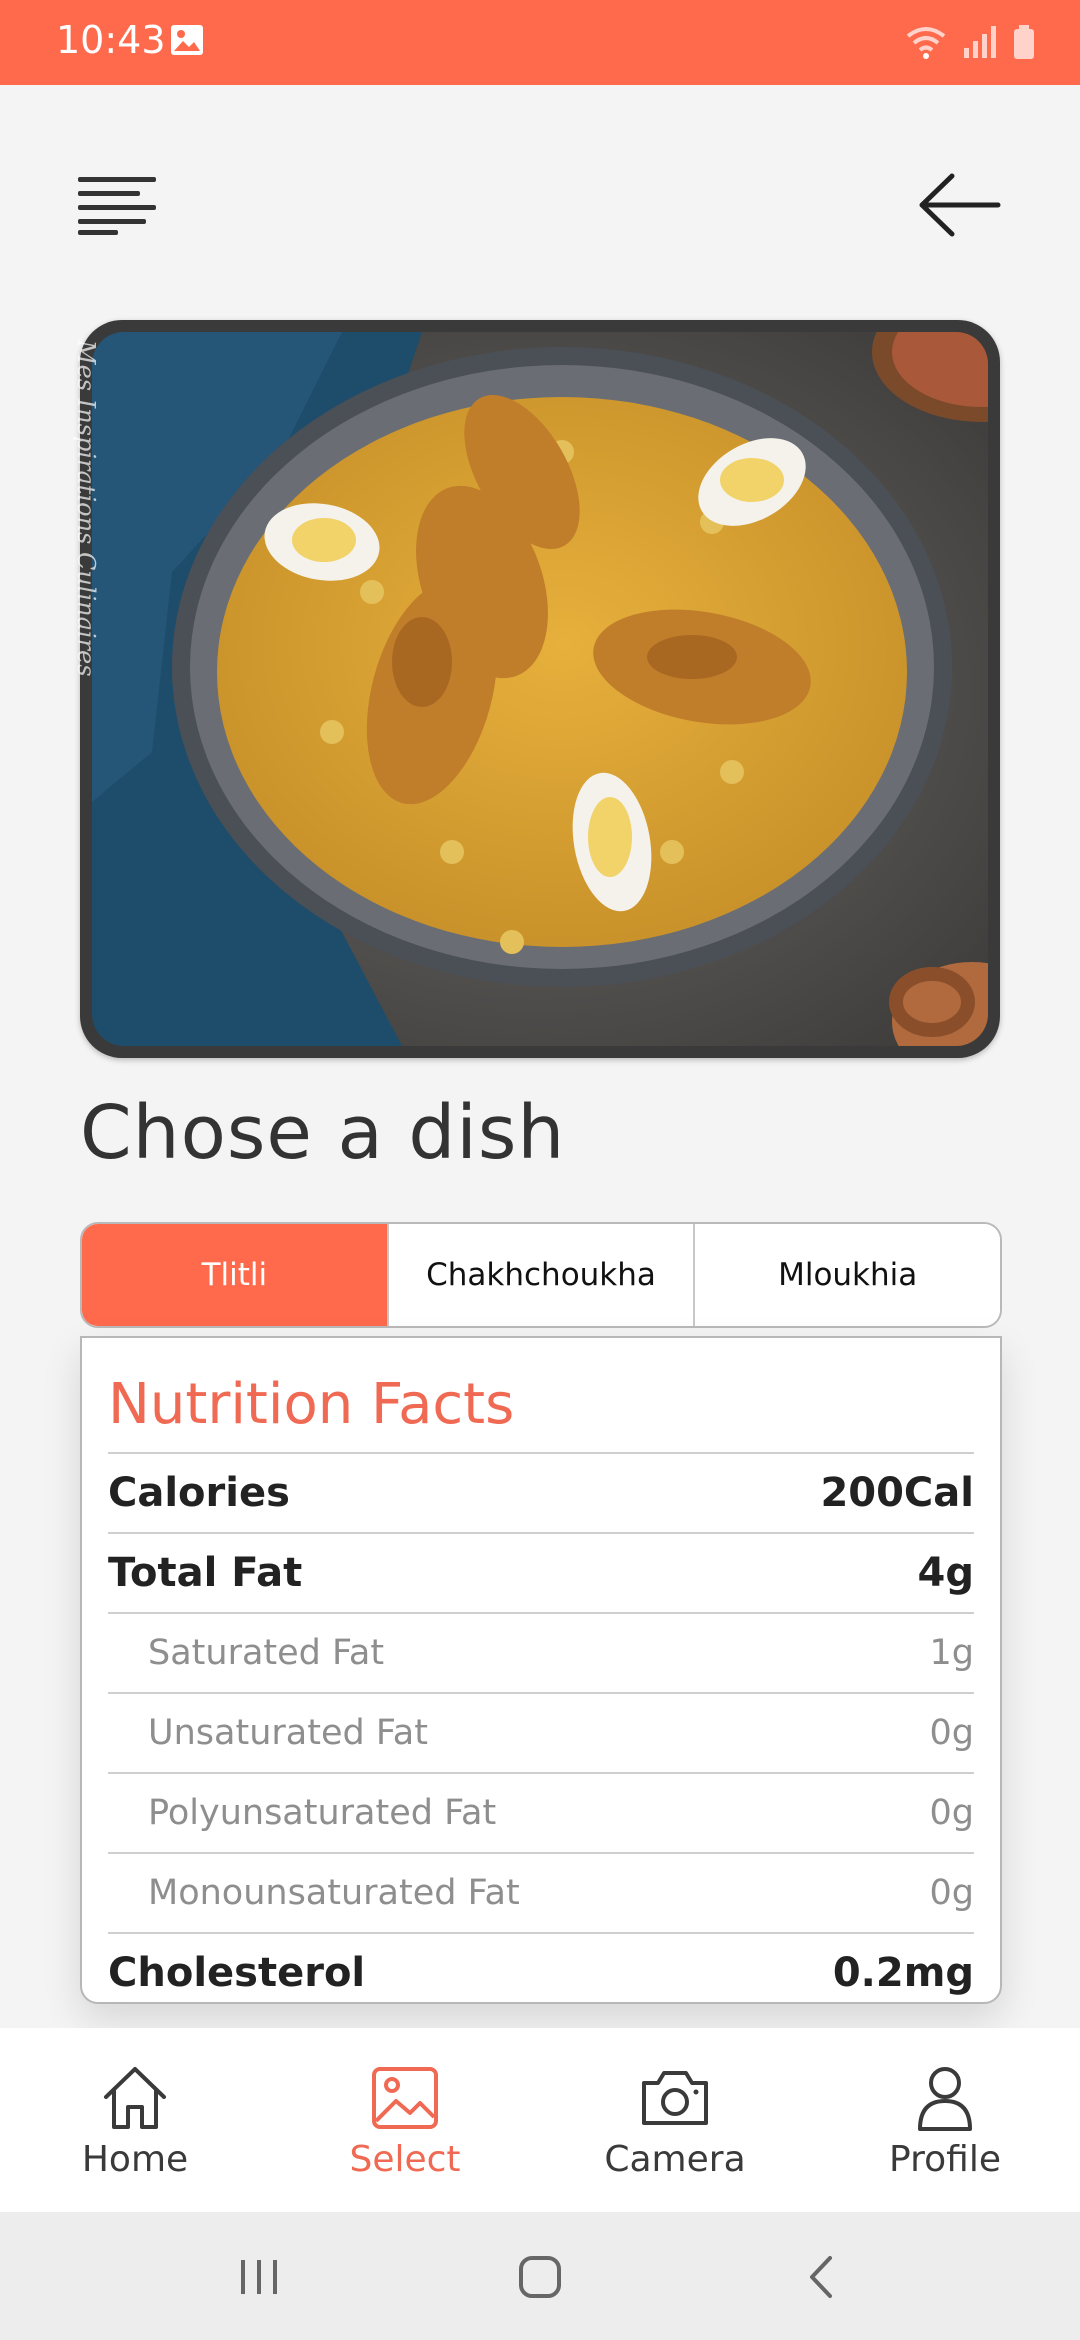 The image size is (1080, 2340). Describe the element at coordinates (540, 42) in the screenshot. I see `status-bar: 10:43` at that location.